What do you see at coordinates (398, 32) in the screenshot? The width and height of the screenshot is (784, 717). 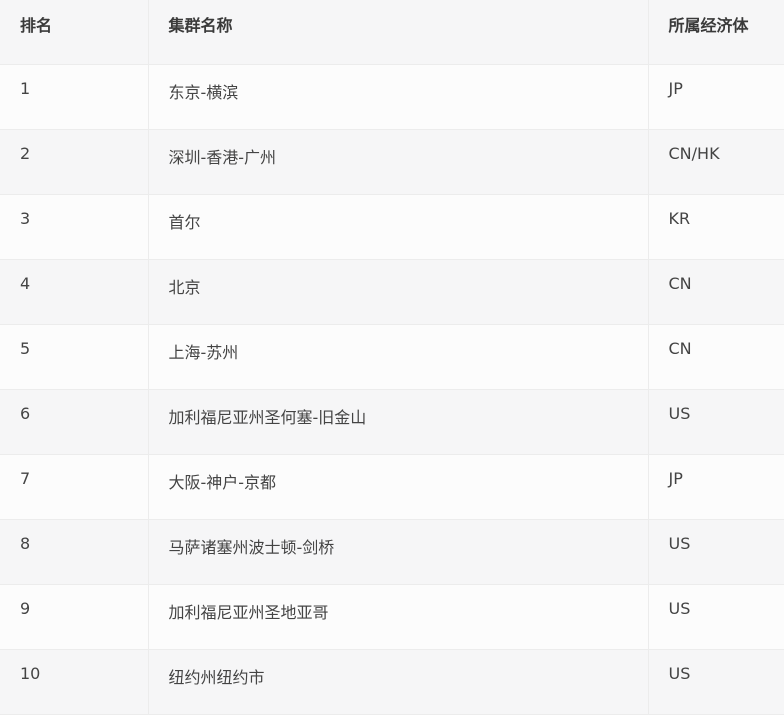 I see `header-cluster-name: 集群名称` at bounding box center [398, 32].